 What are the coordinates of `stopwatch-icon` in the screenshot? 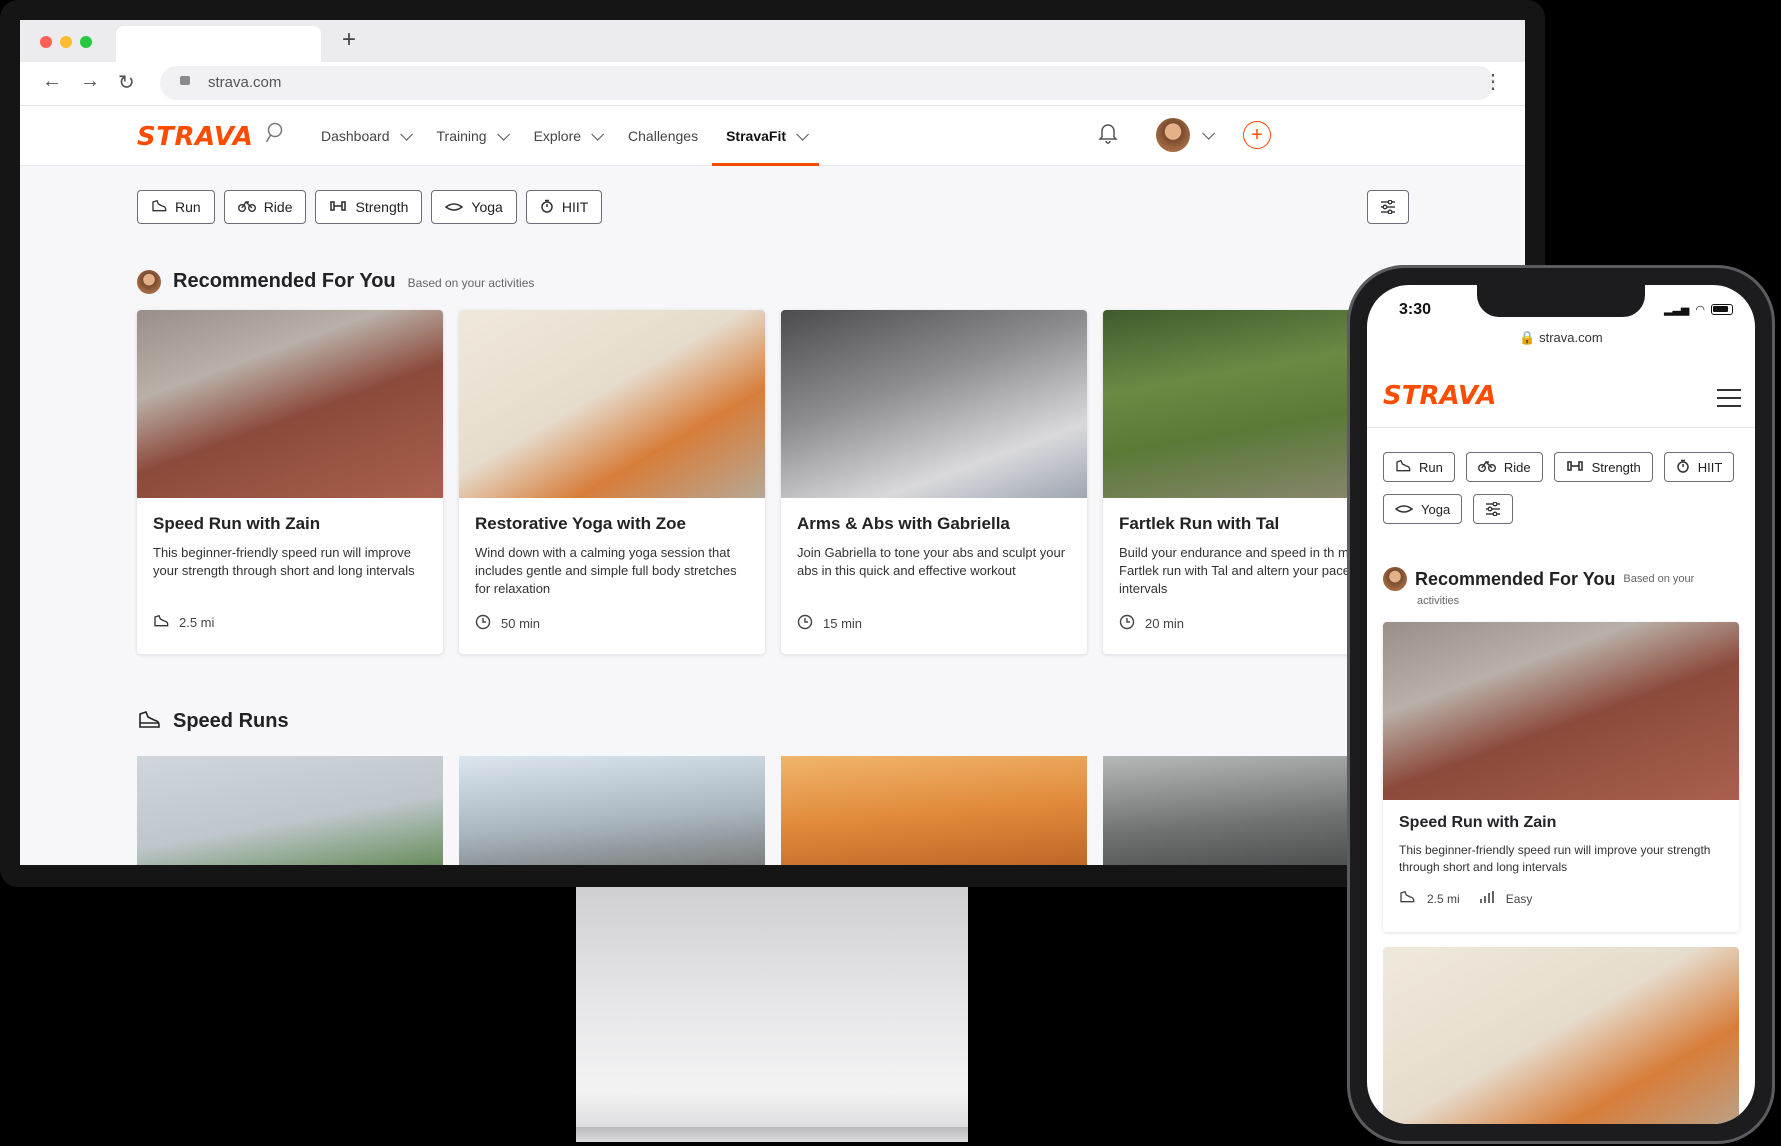 It's located at (547, 207).